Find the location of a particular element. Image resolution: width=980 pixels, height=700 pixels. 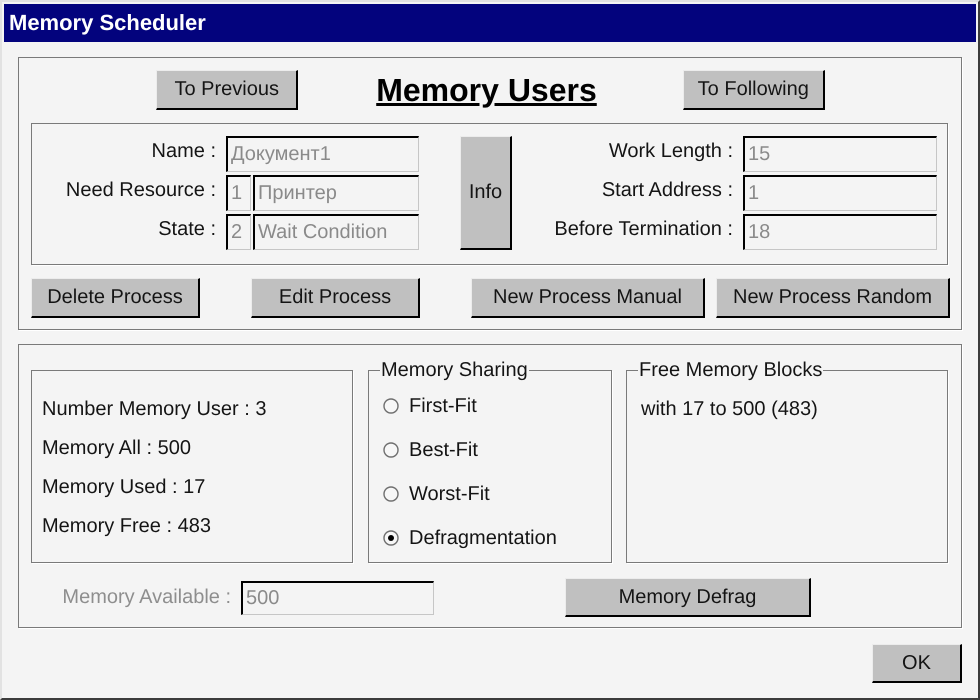

defrag-button: Memory Defrag is located at coordinates (688, 597).